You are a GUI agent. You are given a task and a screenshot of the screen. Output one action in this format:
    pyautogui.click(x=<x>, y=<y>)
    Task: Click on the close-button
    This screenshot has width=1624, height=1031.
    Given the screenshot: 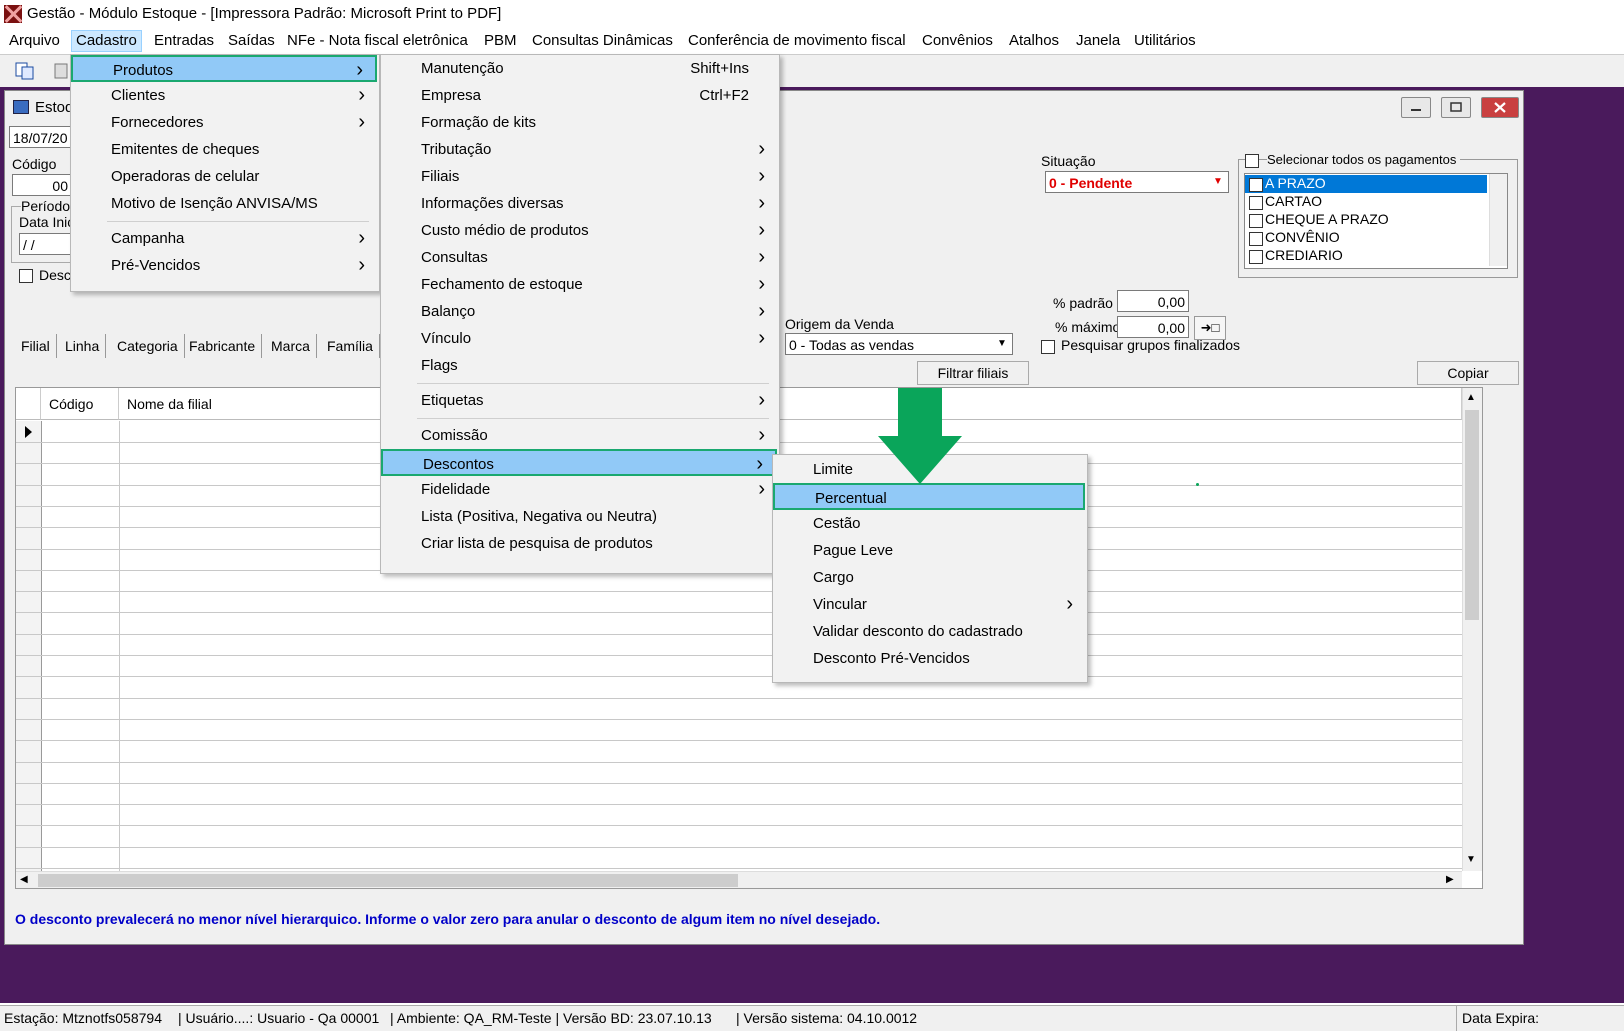 What is the action you would take?
    pyautogui.click(x=1500, y=107)
    